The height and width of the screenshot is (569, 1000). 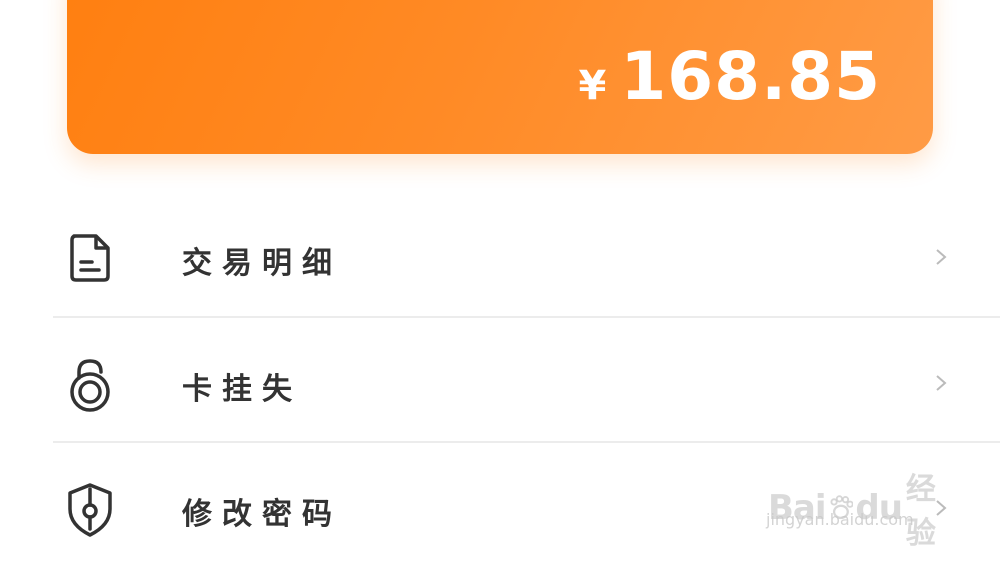 I want to click on balance-value: 168.85, so click(x=750, y=76).